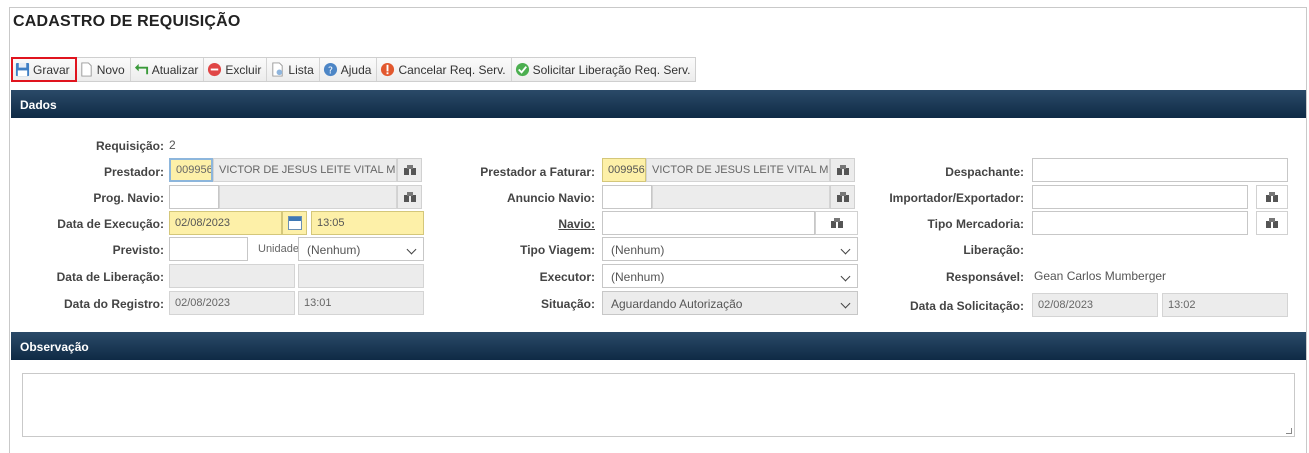  Describe the element at coordinates (194, 197) in the screenshot. I see `prog-navio-input` at that location.